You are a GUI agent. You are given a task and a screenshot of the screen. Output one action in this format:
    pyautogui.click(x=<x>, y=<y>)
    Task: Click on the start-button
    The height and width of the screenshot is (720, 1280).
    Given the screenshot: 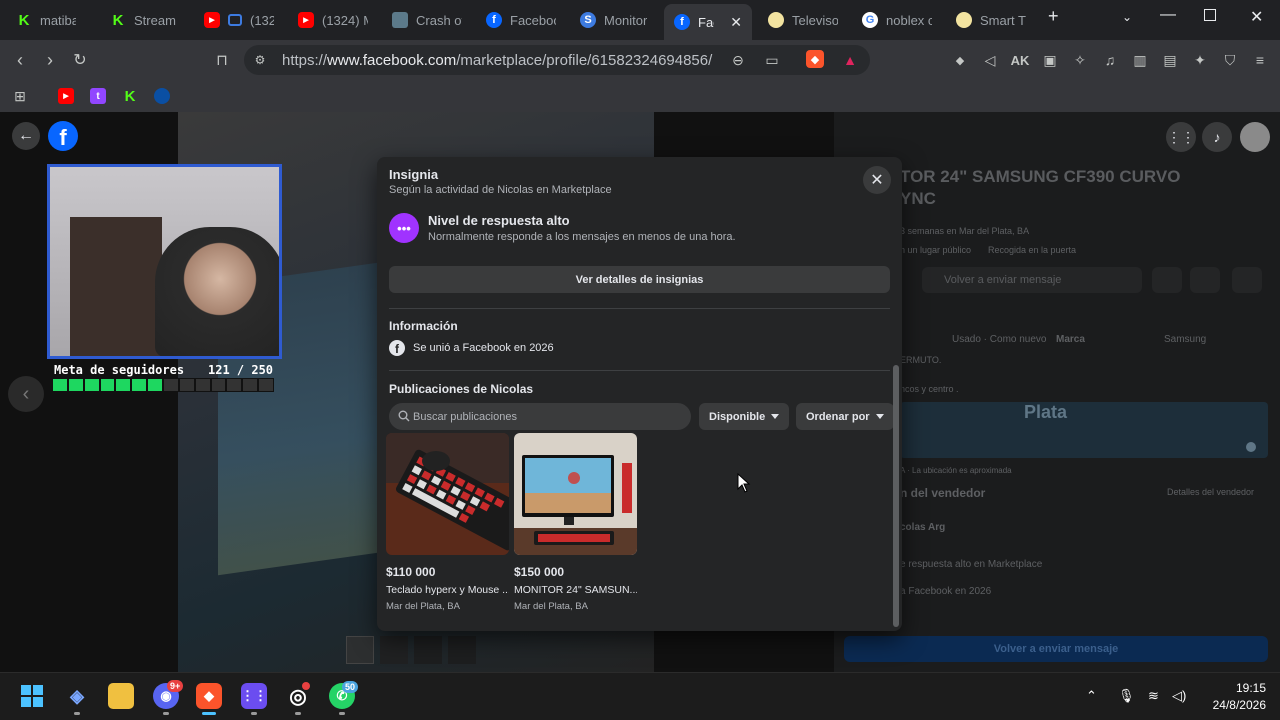 What is the action you would take?
    pyautogui.click(x=32, y=696)
    